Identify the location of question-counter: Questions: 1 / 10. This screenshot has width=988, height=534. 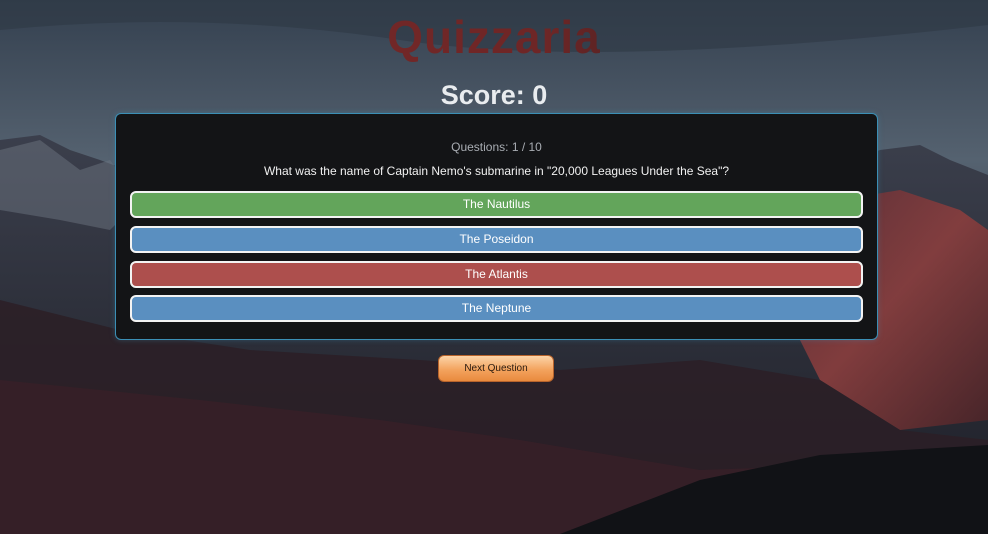
(496, 147).